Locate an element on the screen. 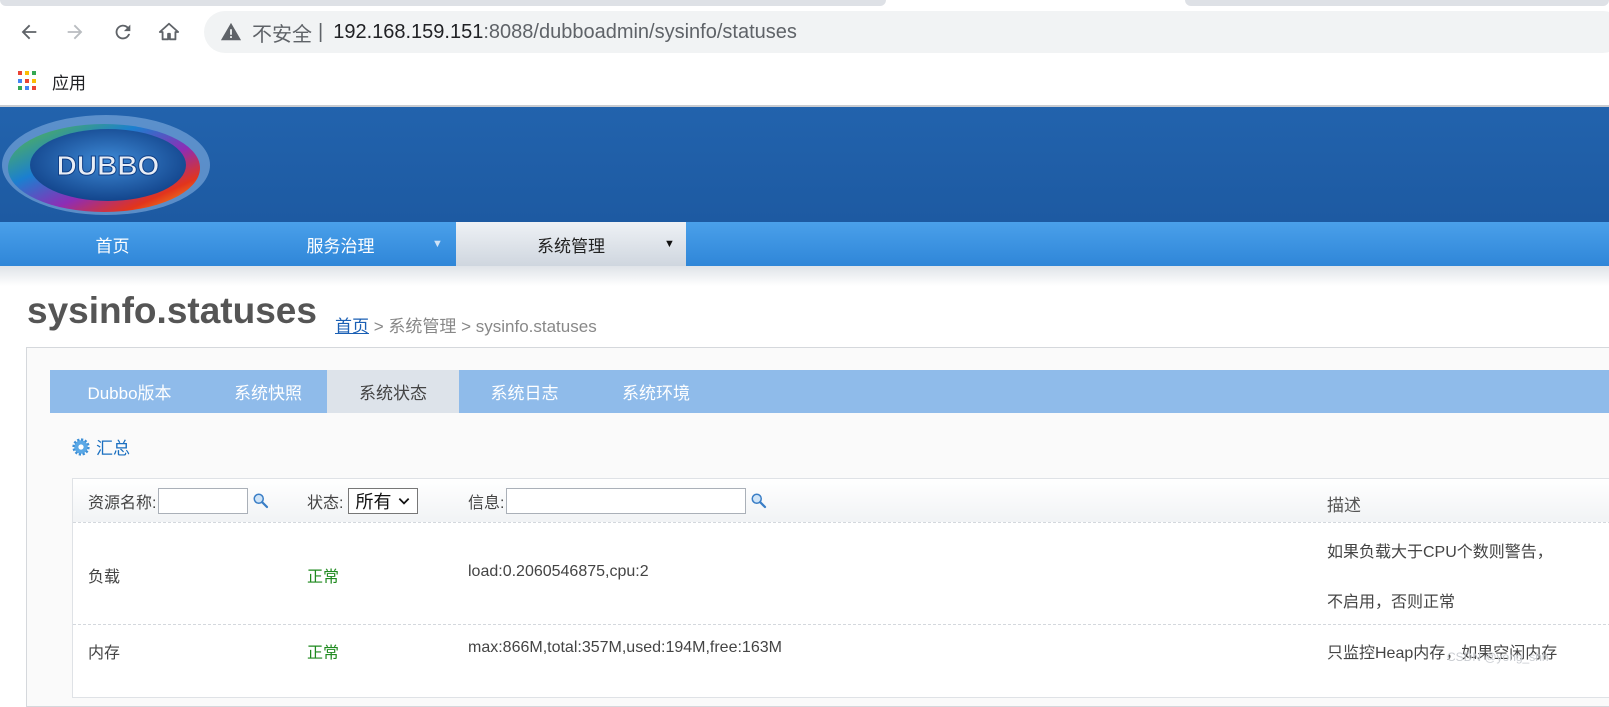 The width and height of the screenshot is (1609, 707). summary-link: 汇总 is located at coordinates (101, 446).